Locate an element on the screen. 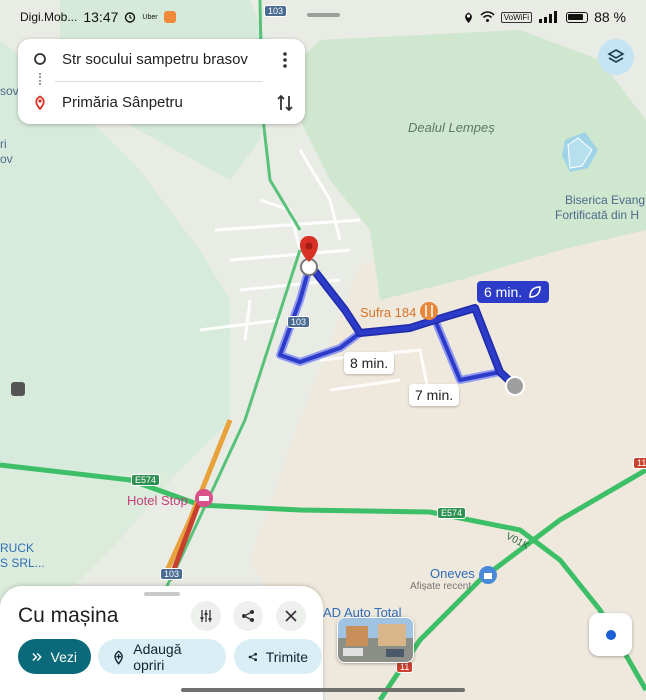 This screenshot has width=646, height=700. origin-field: Str socului sampetru brasov is located at coordinates (155, 59).